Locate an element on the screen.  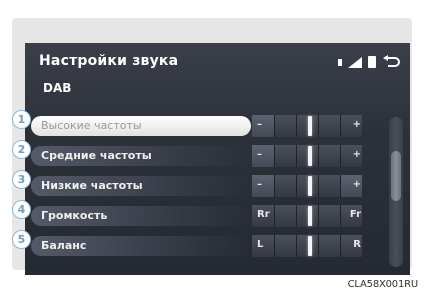
bass-minus: – is located at coordinates (259, 184).